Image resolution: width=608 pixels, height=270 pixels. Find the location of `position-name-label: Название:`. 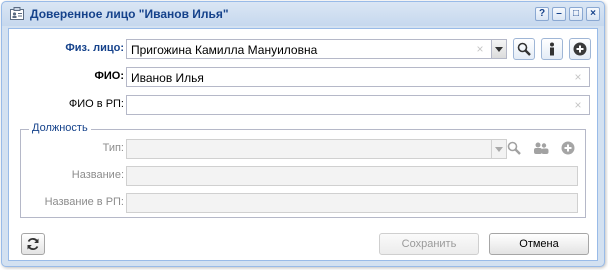

position-name-label: Название: is located at coordinates (97, 175).